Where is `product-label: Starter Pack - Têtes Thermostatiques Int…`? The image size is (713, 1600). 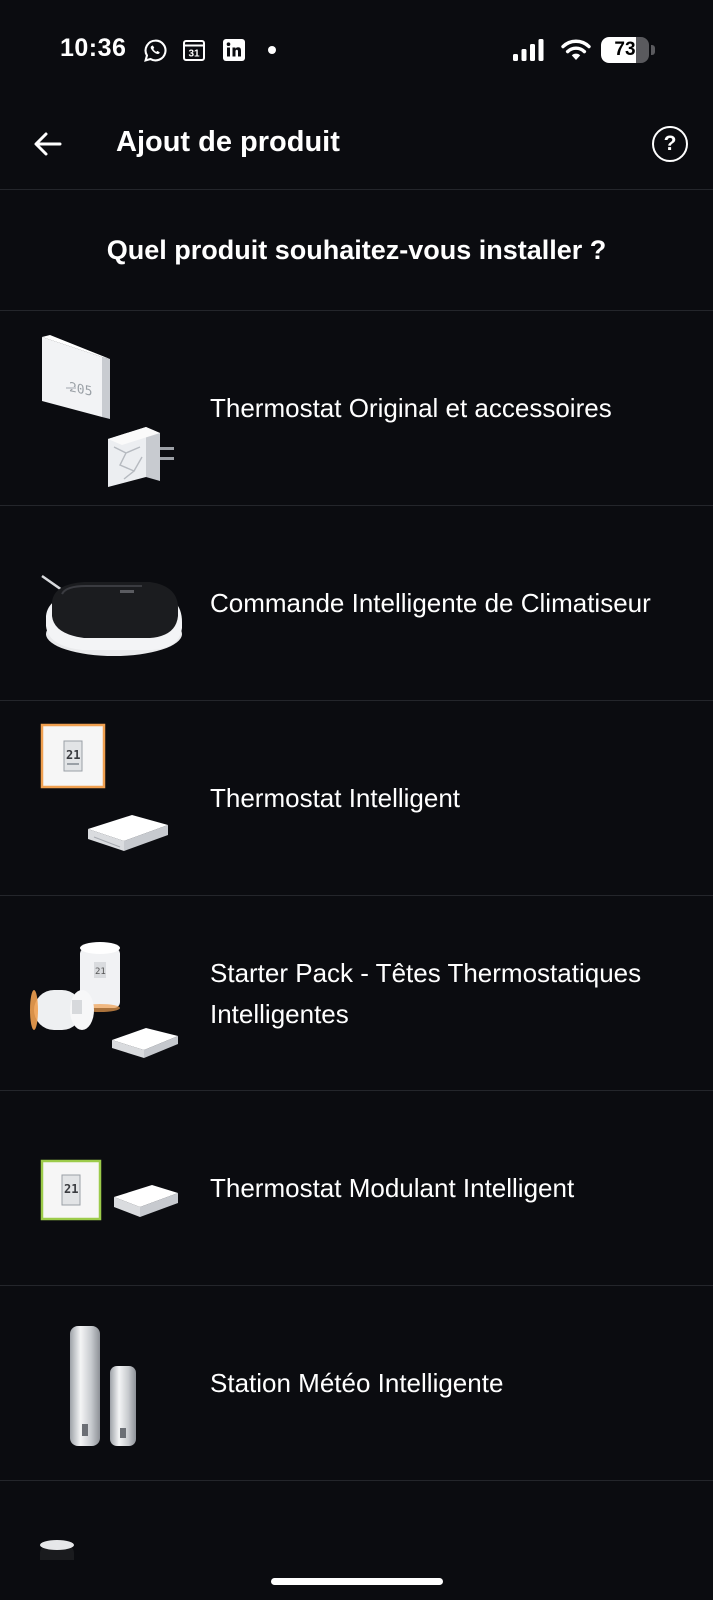
product-label: Starter Pack - Têtes Thermostatiques Int… is located at coordinates (426, 993).